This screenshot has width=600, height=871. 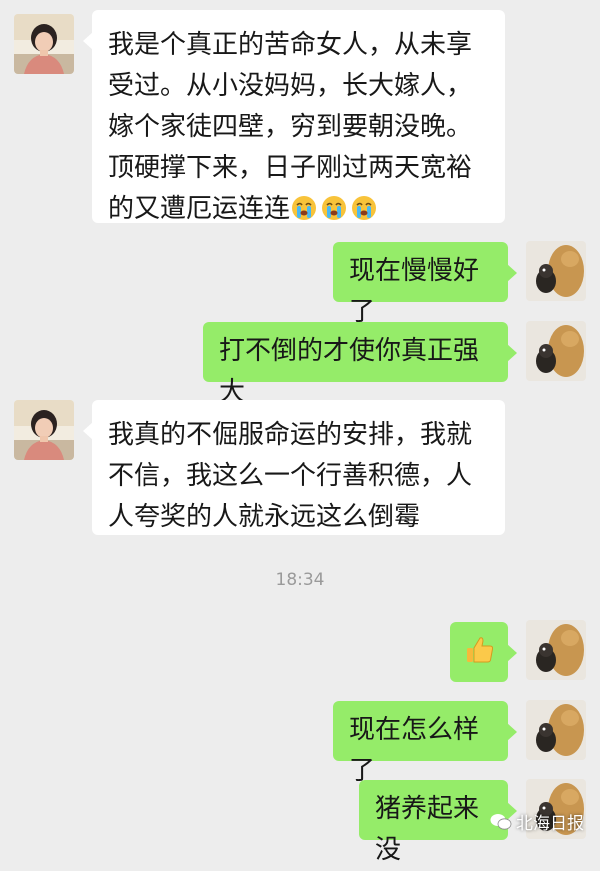 I want to click on message-text: 现在怎么样了, so click(x=414, y=750).